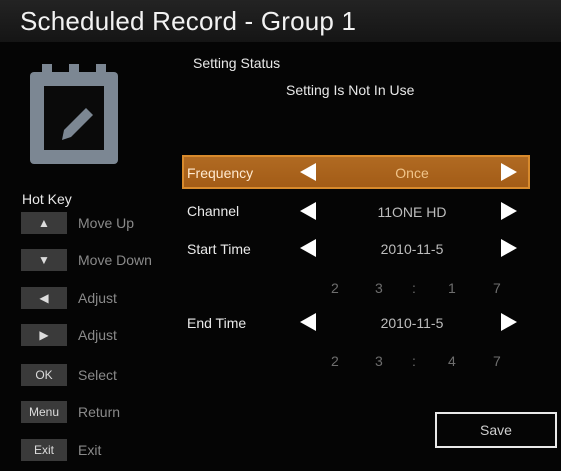 The image size is (561, 471). Describe the element at coordinates (115, 260) in the screenshot. I see `hotkey-label: Move Down` at that location.